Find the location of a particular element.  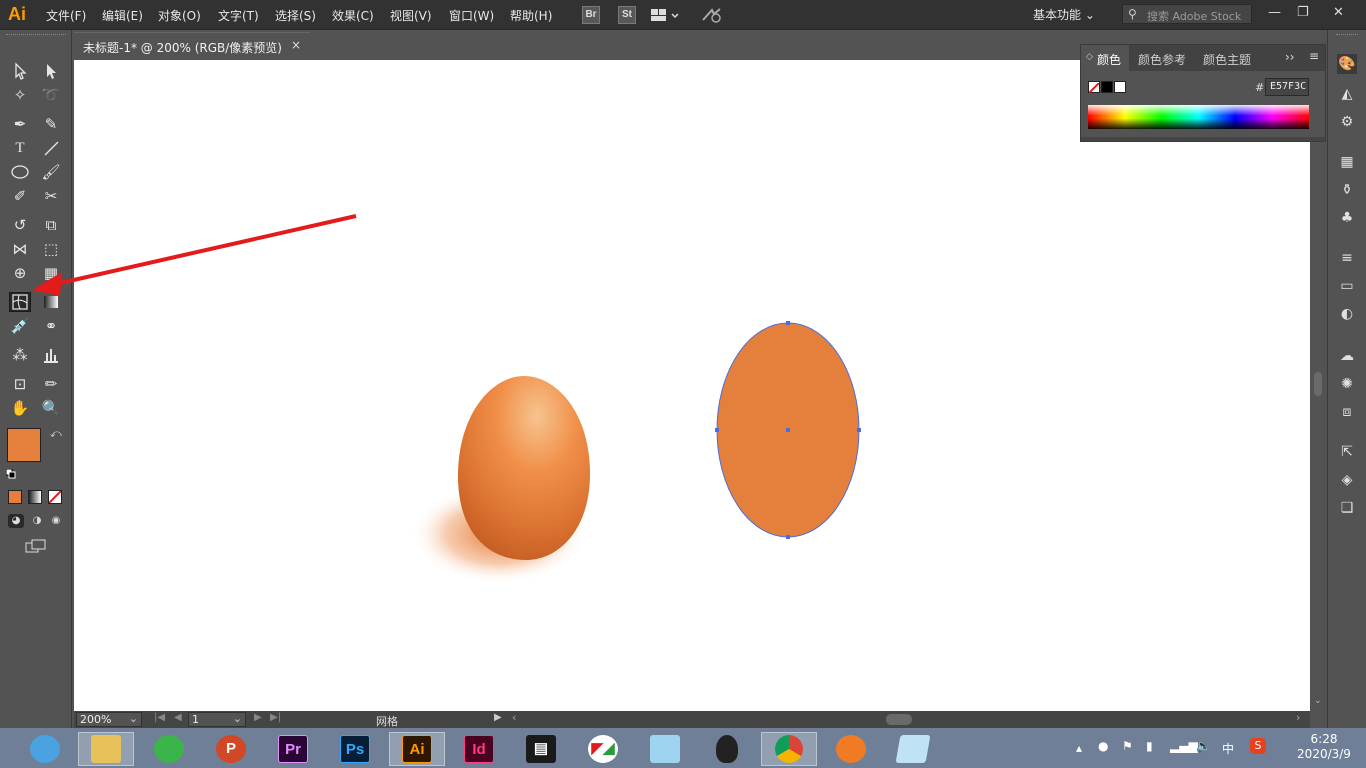

vertical-scrollbar: ⌄ is located at coordinates (1318, 385).